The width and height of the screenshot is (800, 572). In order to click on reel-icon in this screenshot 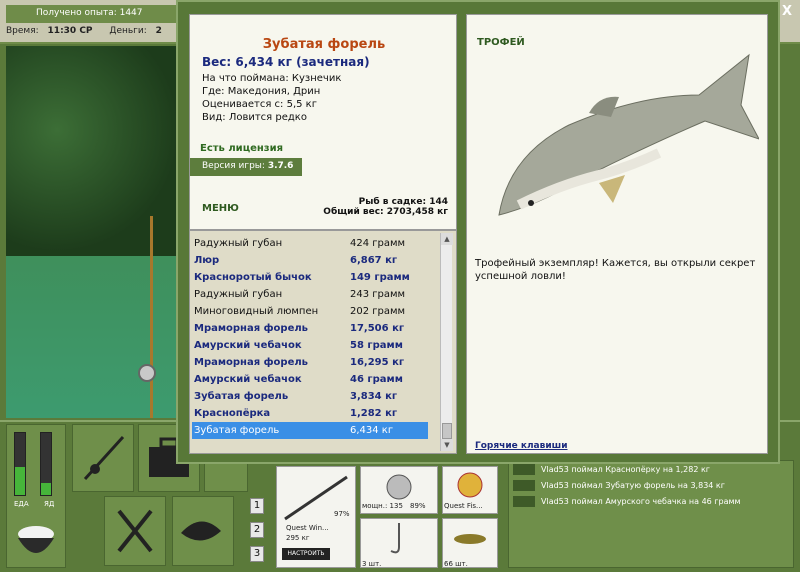, I will do `click(147, 373)`.